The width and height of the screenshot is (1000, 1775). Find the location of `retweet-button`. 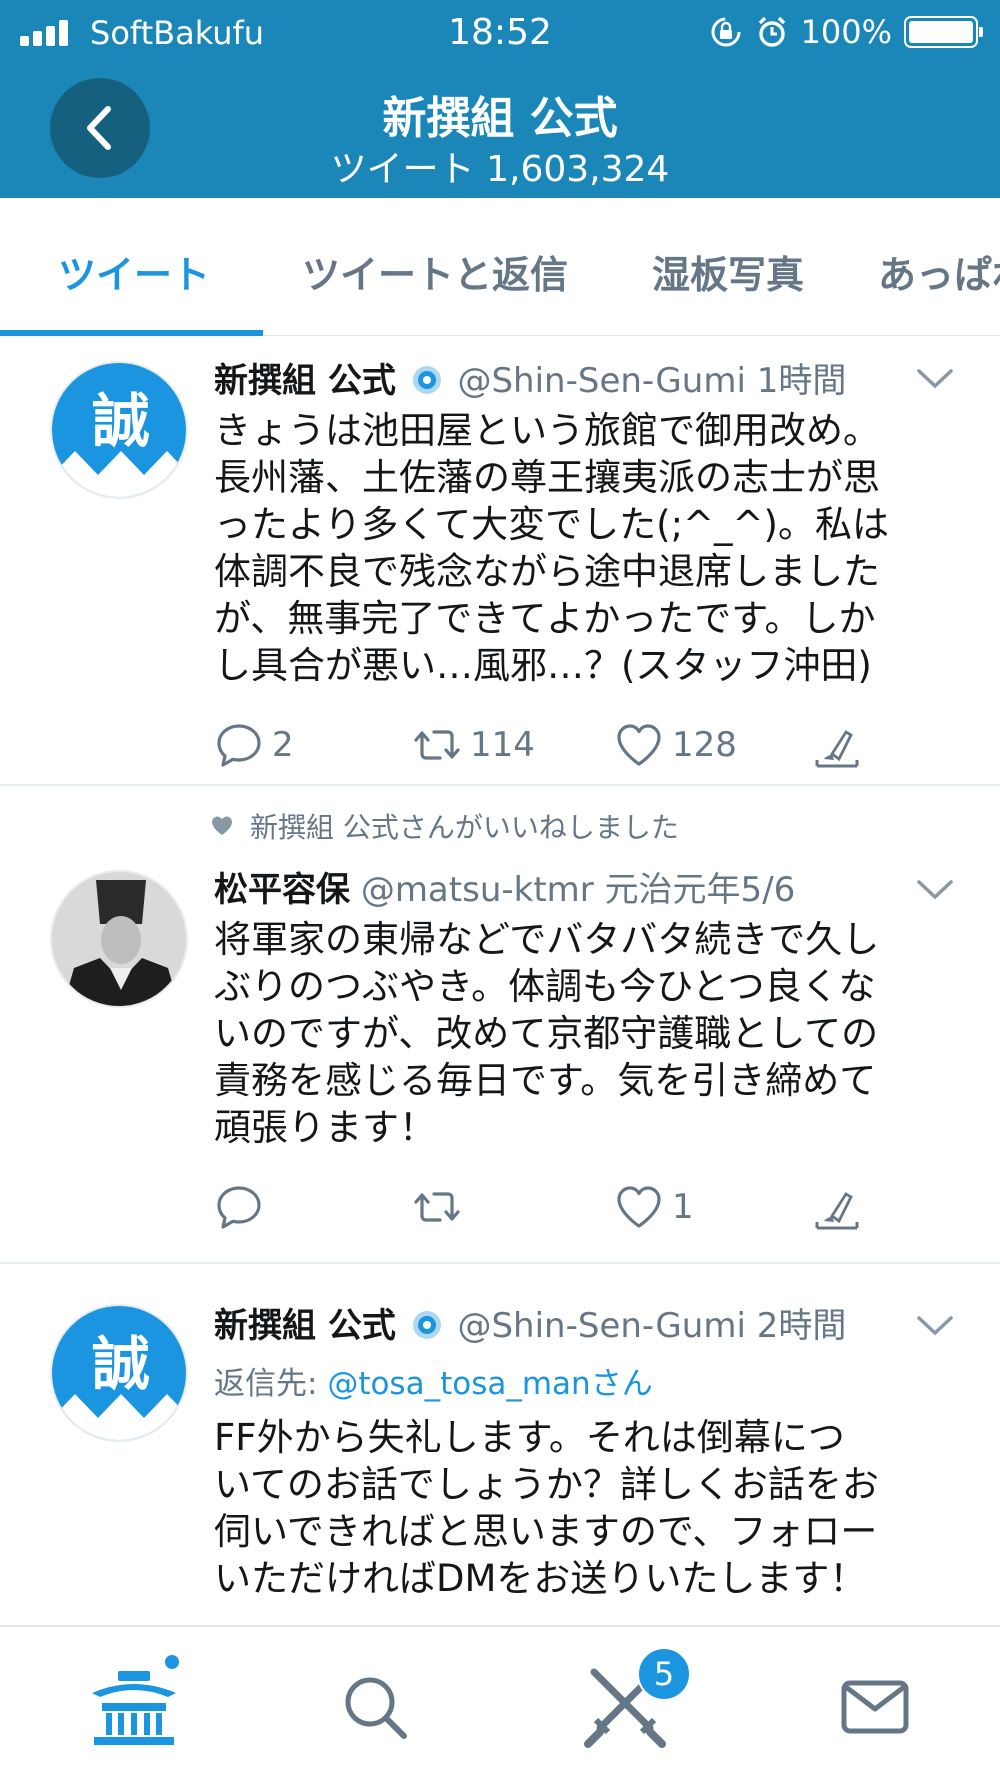

retweet-button is located at coordinates (441, 1207).